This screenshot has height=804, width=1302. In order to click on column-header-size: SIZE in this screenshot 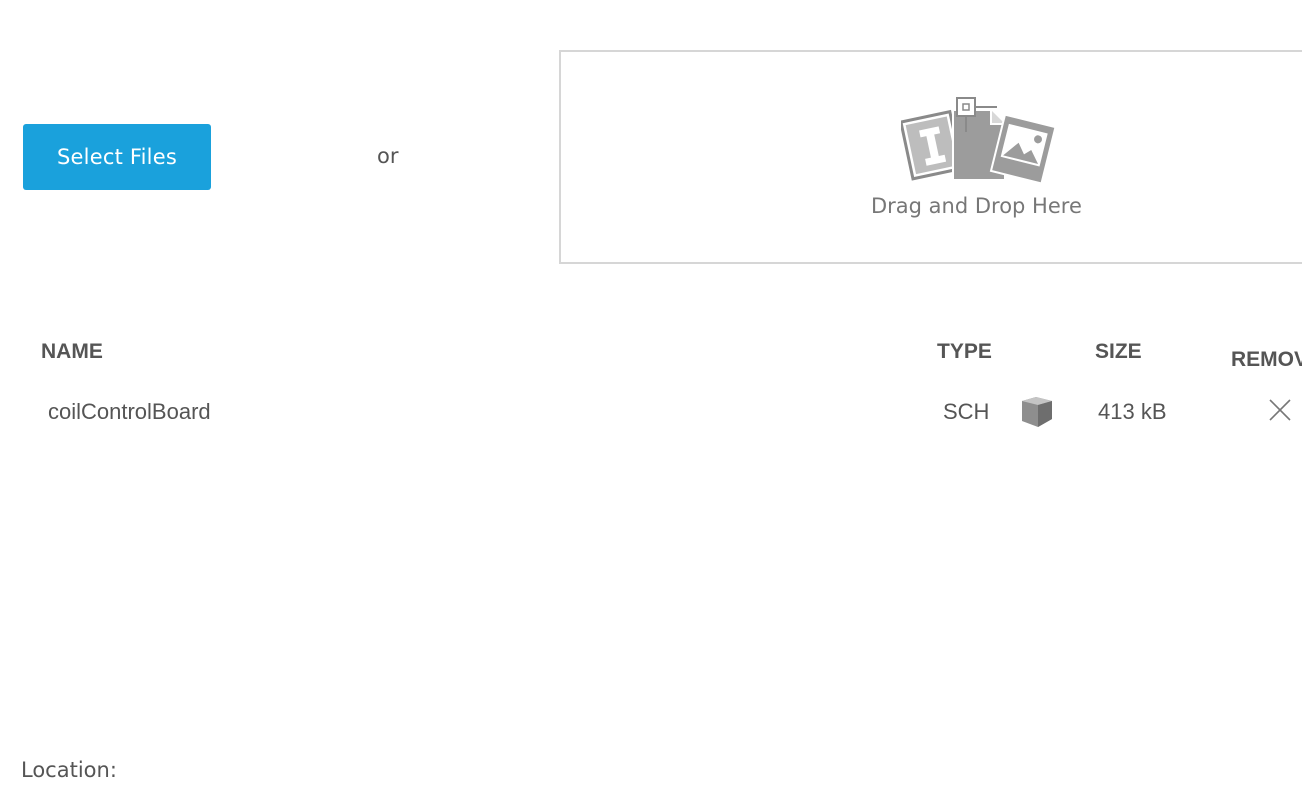, I will do `click(1118, 351)`.